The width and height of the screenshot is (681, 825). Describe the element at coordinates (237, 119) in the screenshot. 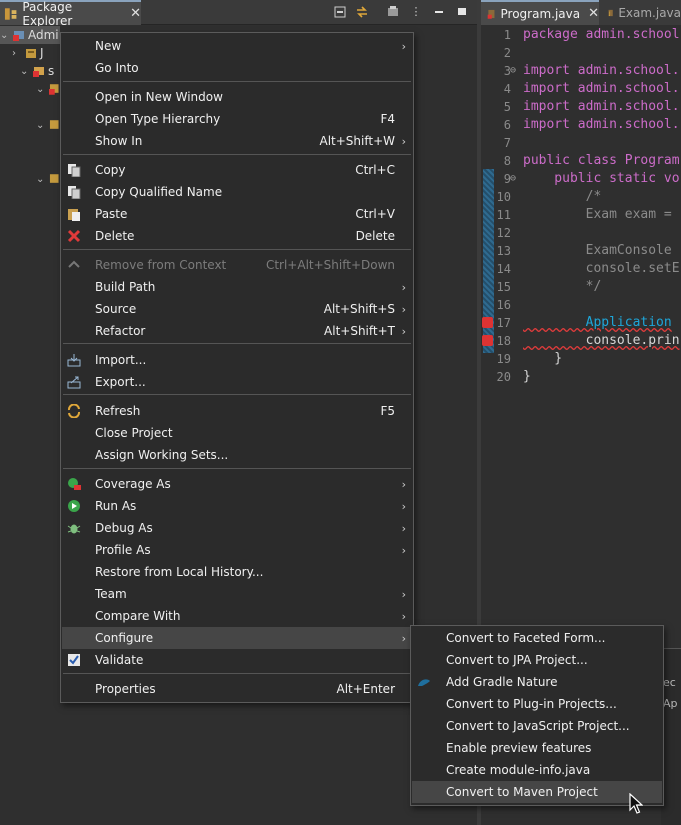

I see `menu-item-open-type-hierarchy: Open Type Hierarchy F4` at that location.